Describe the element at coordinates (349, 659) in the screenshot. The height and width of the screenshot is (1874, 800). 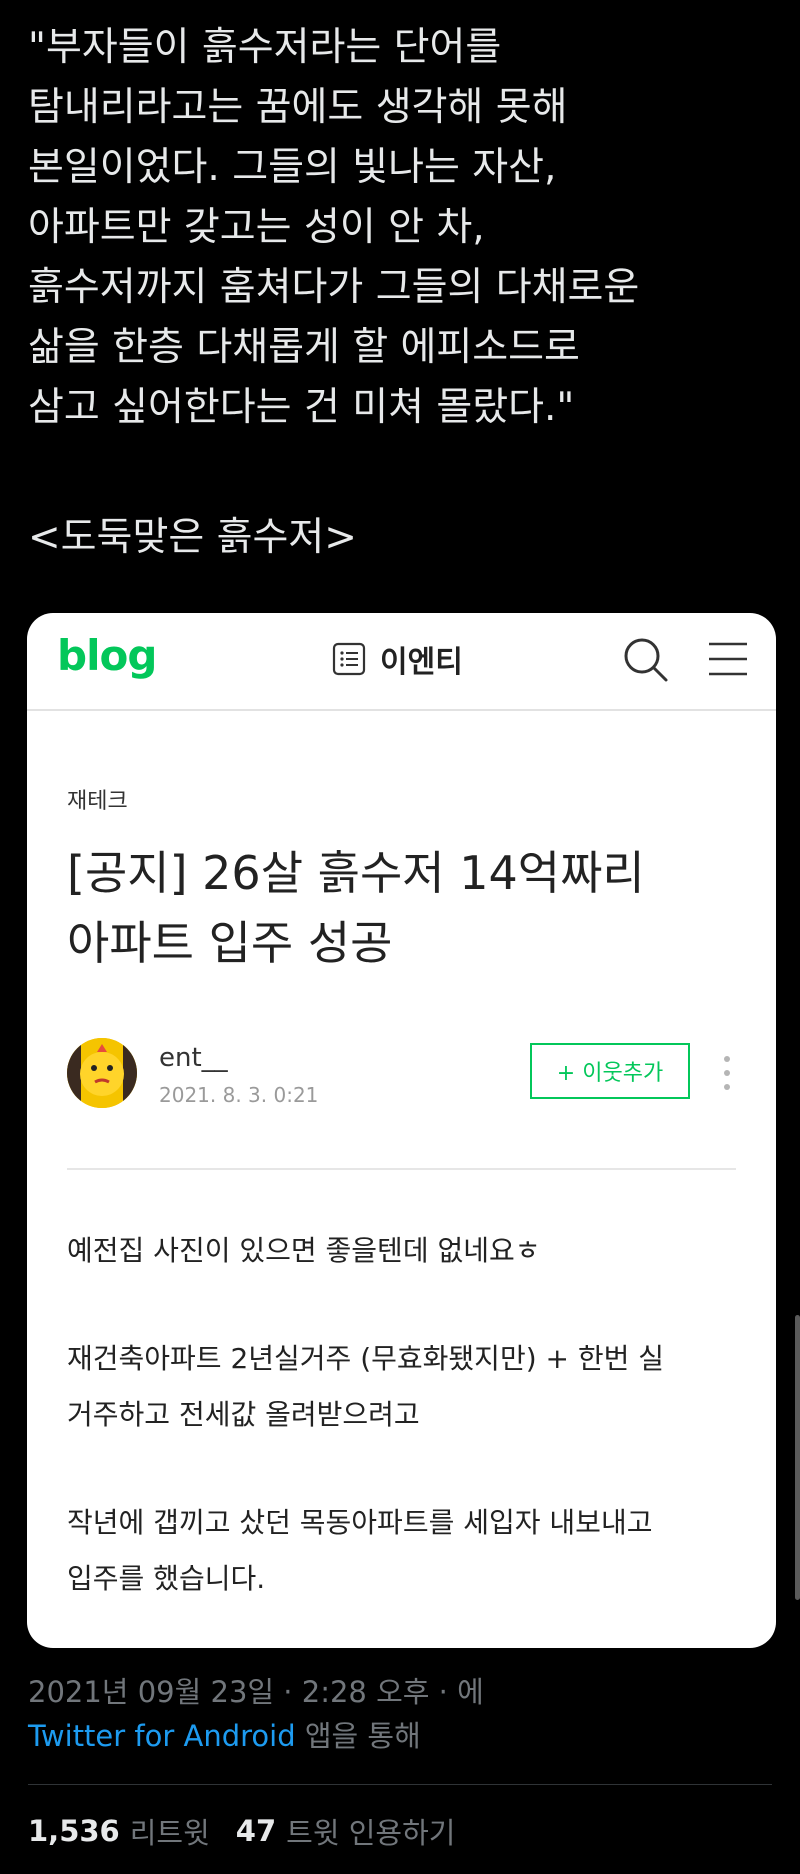
I see `post-list-icon` at that location.